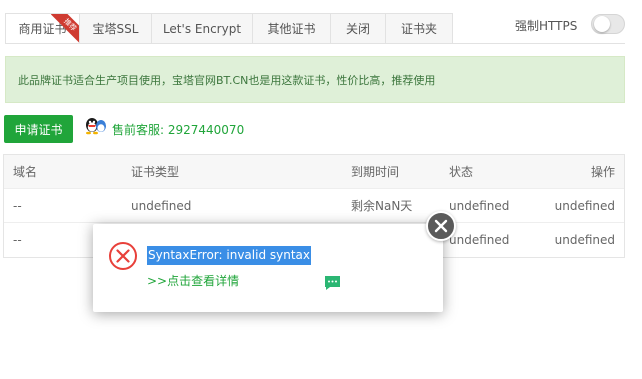 This screenshot has width=642, height=379. I want to click on tab-cert-folder: 证书夹, so click(419, 28).